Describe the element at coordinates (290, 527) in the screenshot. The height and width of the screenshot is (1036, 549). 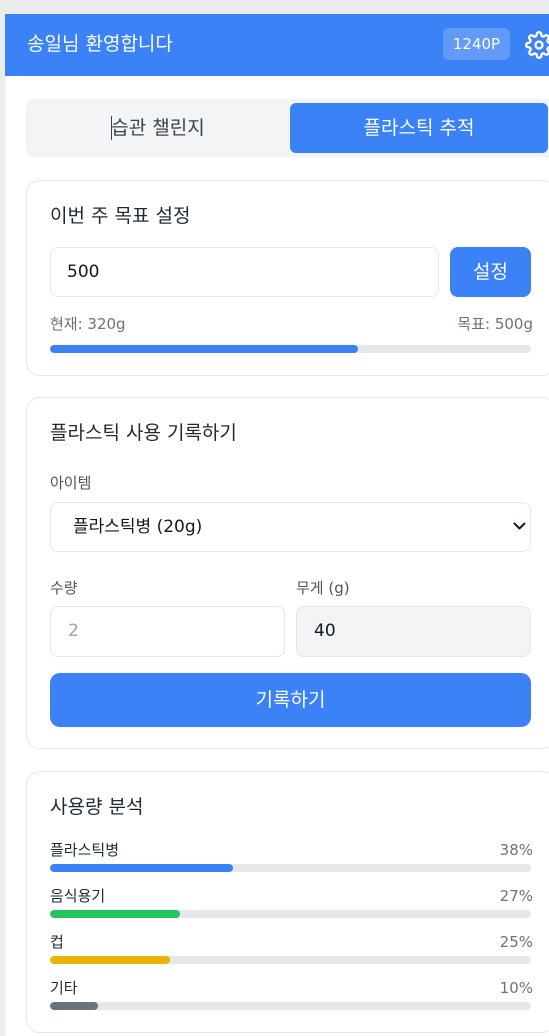
I see `item-select: 플라스틱병 (20g)` at that location.